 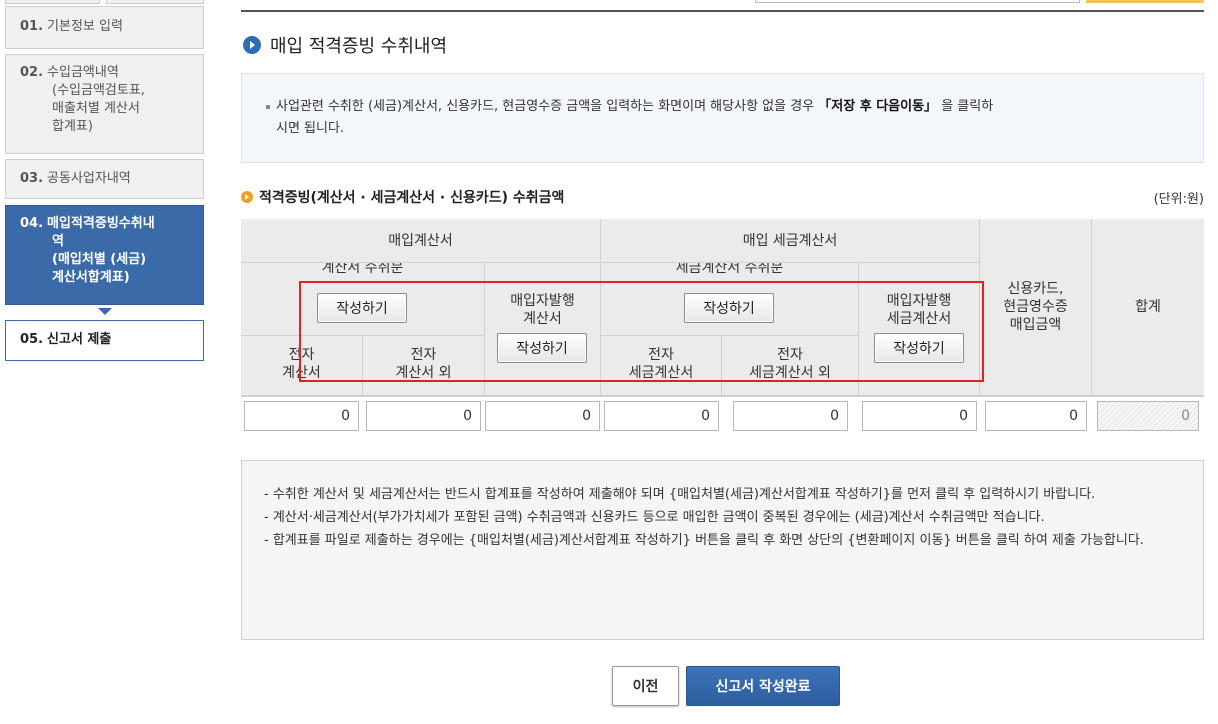 I want to click on buyer-issued-invoice-amount-input: 0, so click(x=542, y=416).